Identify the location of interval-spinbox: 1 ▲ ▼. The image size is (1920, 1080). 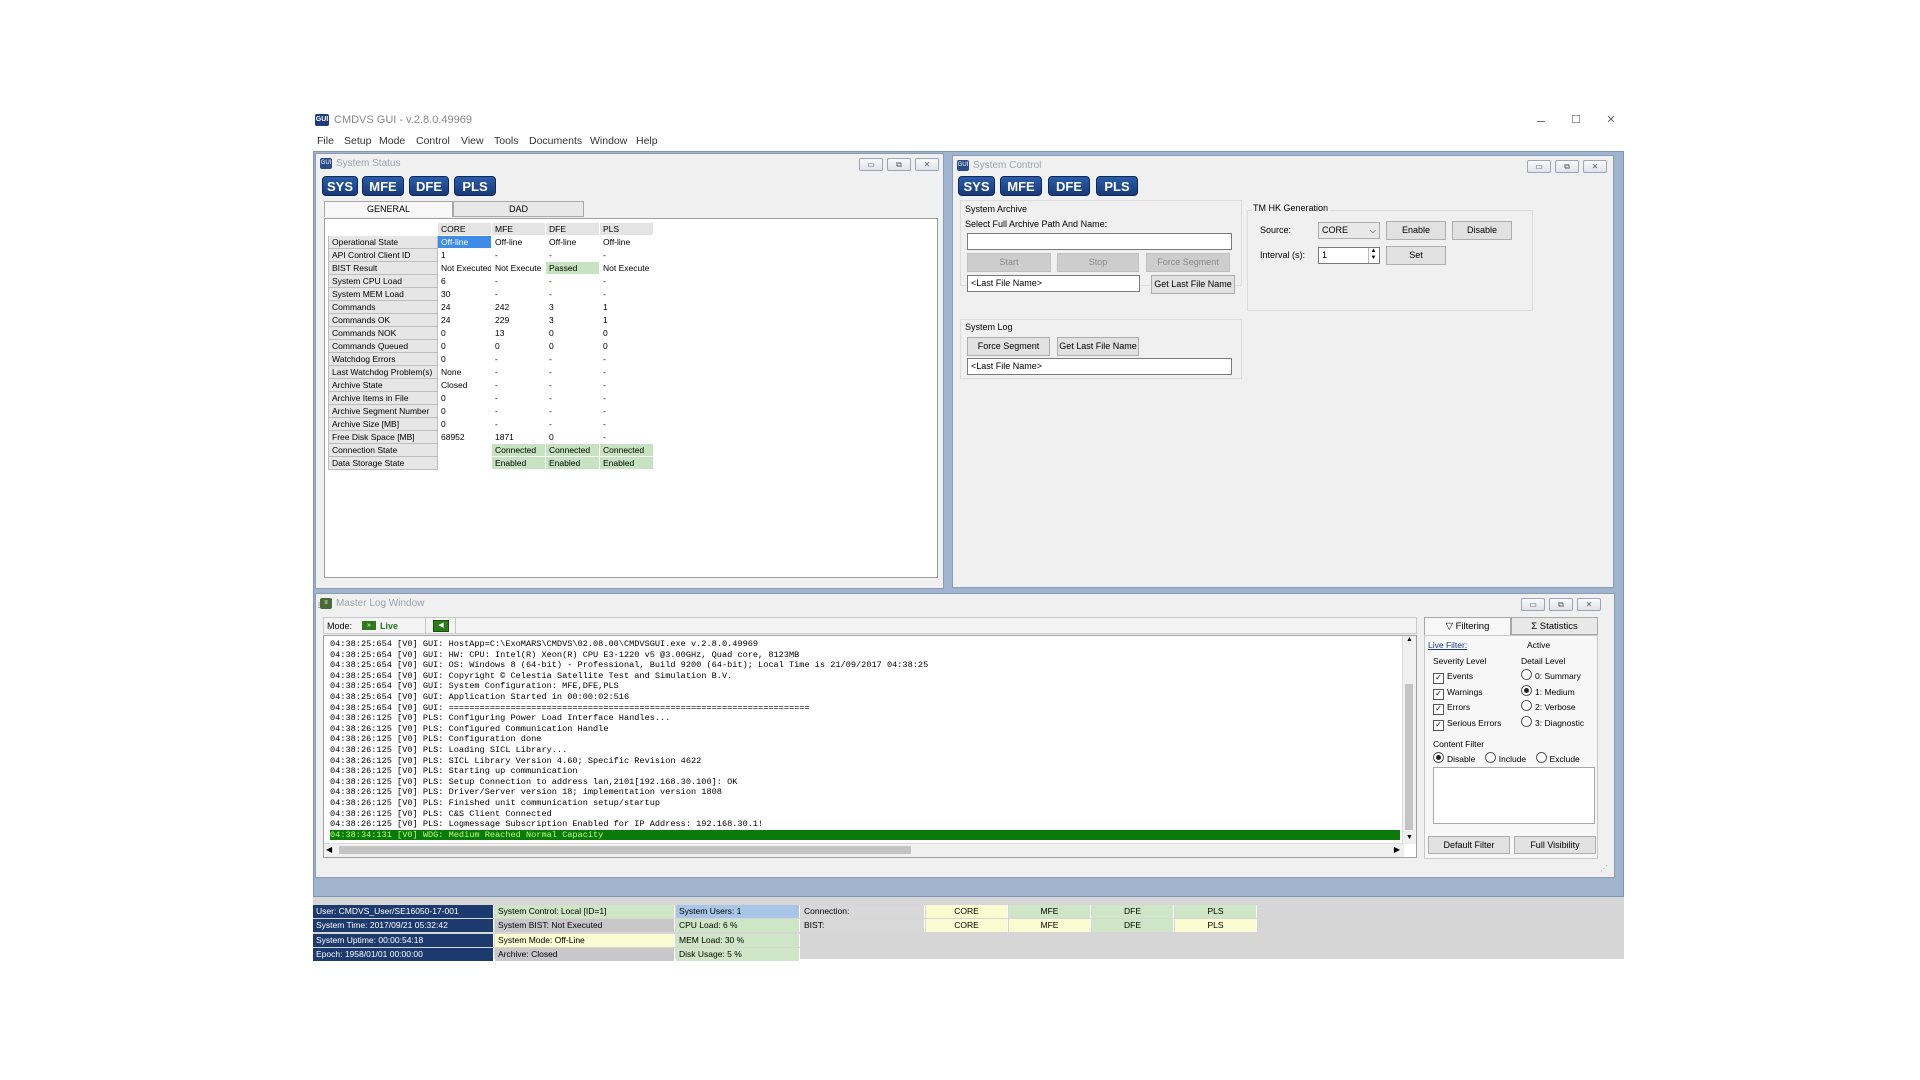
(1349, 255).